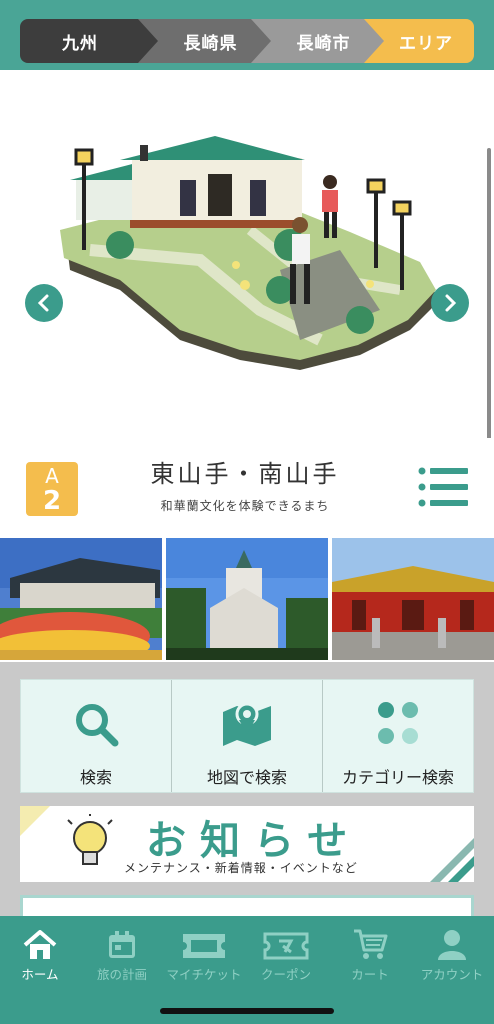 The image size is (494, 1024). I want to click on photo-oura-church, so click(247, 599).